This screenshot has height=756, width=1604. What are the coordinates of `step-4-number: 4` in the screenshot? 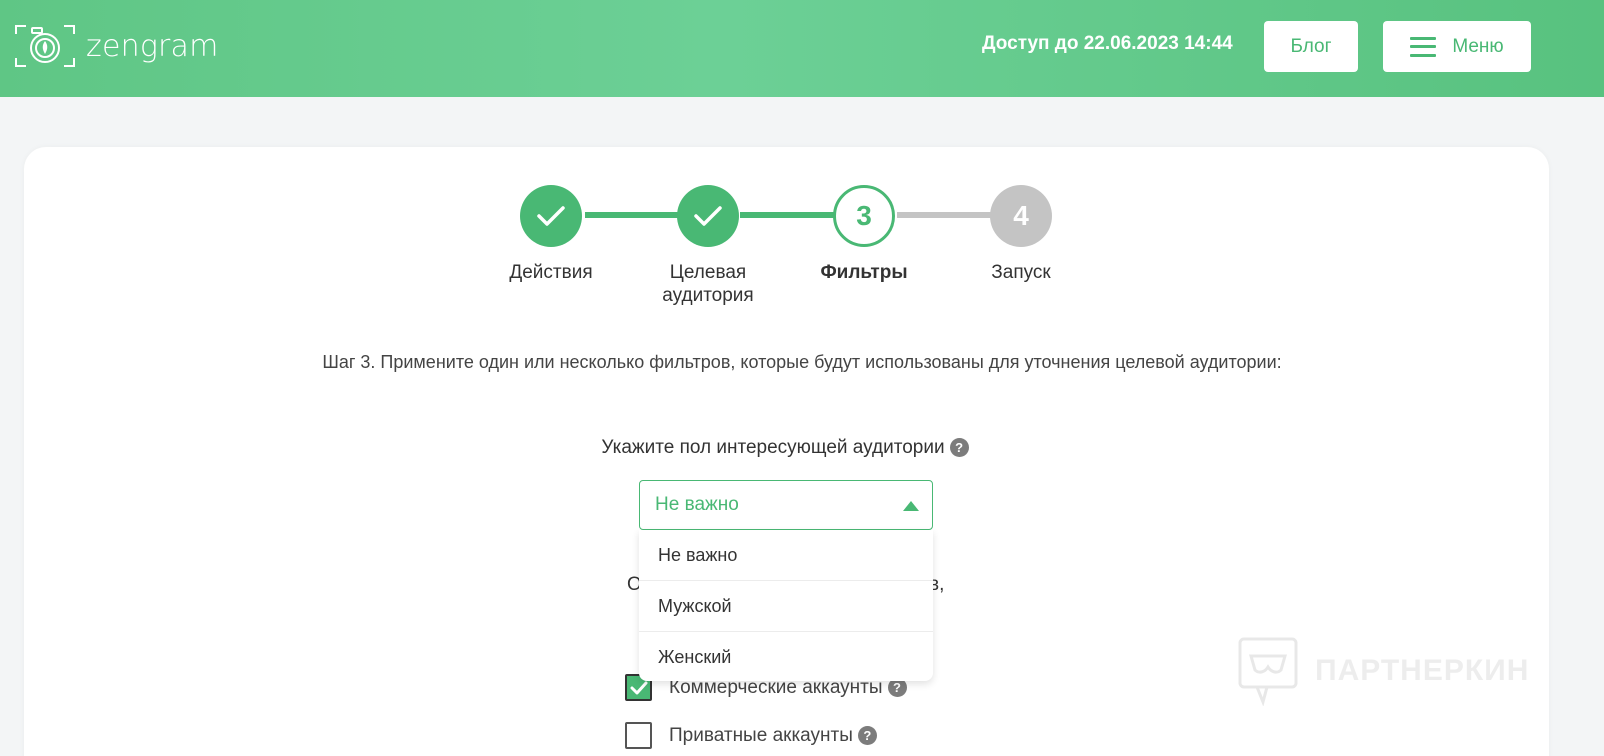 It's located at (1021, 215).